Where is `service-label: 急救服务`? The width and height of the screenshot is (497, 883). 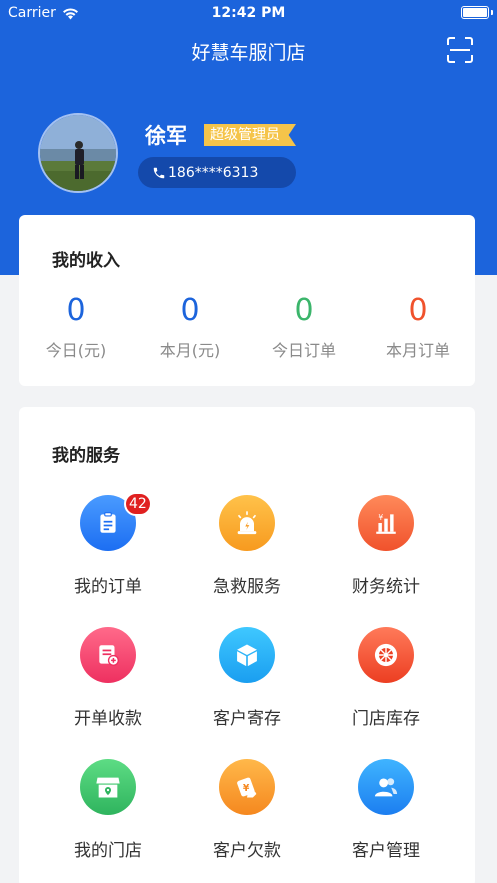 service-label: 急救服务 is located at coordinates (247, 587).